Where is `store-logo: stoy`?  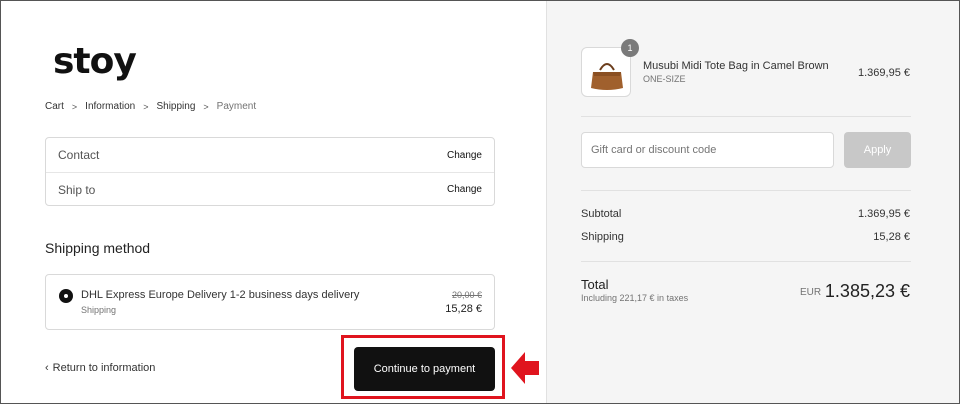
store-logo: stoy is located at coordinates (95, 61).